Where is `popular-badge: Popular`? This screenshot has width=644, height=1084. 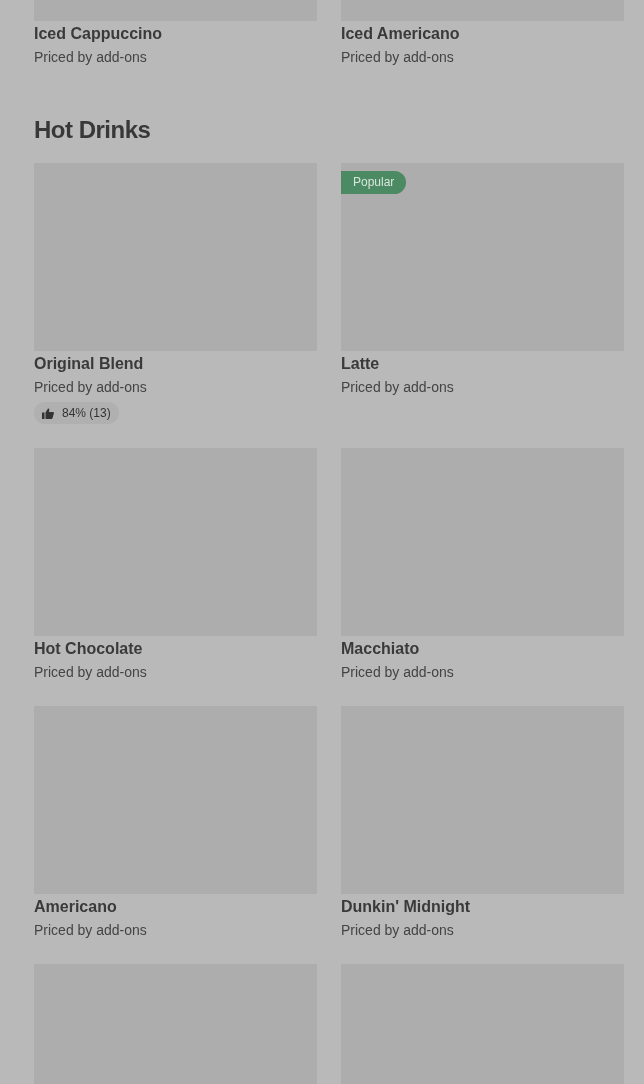
popular-badge: Popular is located at coordinates (374, 182).